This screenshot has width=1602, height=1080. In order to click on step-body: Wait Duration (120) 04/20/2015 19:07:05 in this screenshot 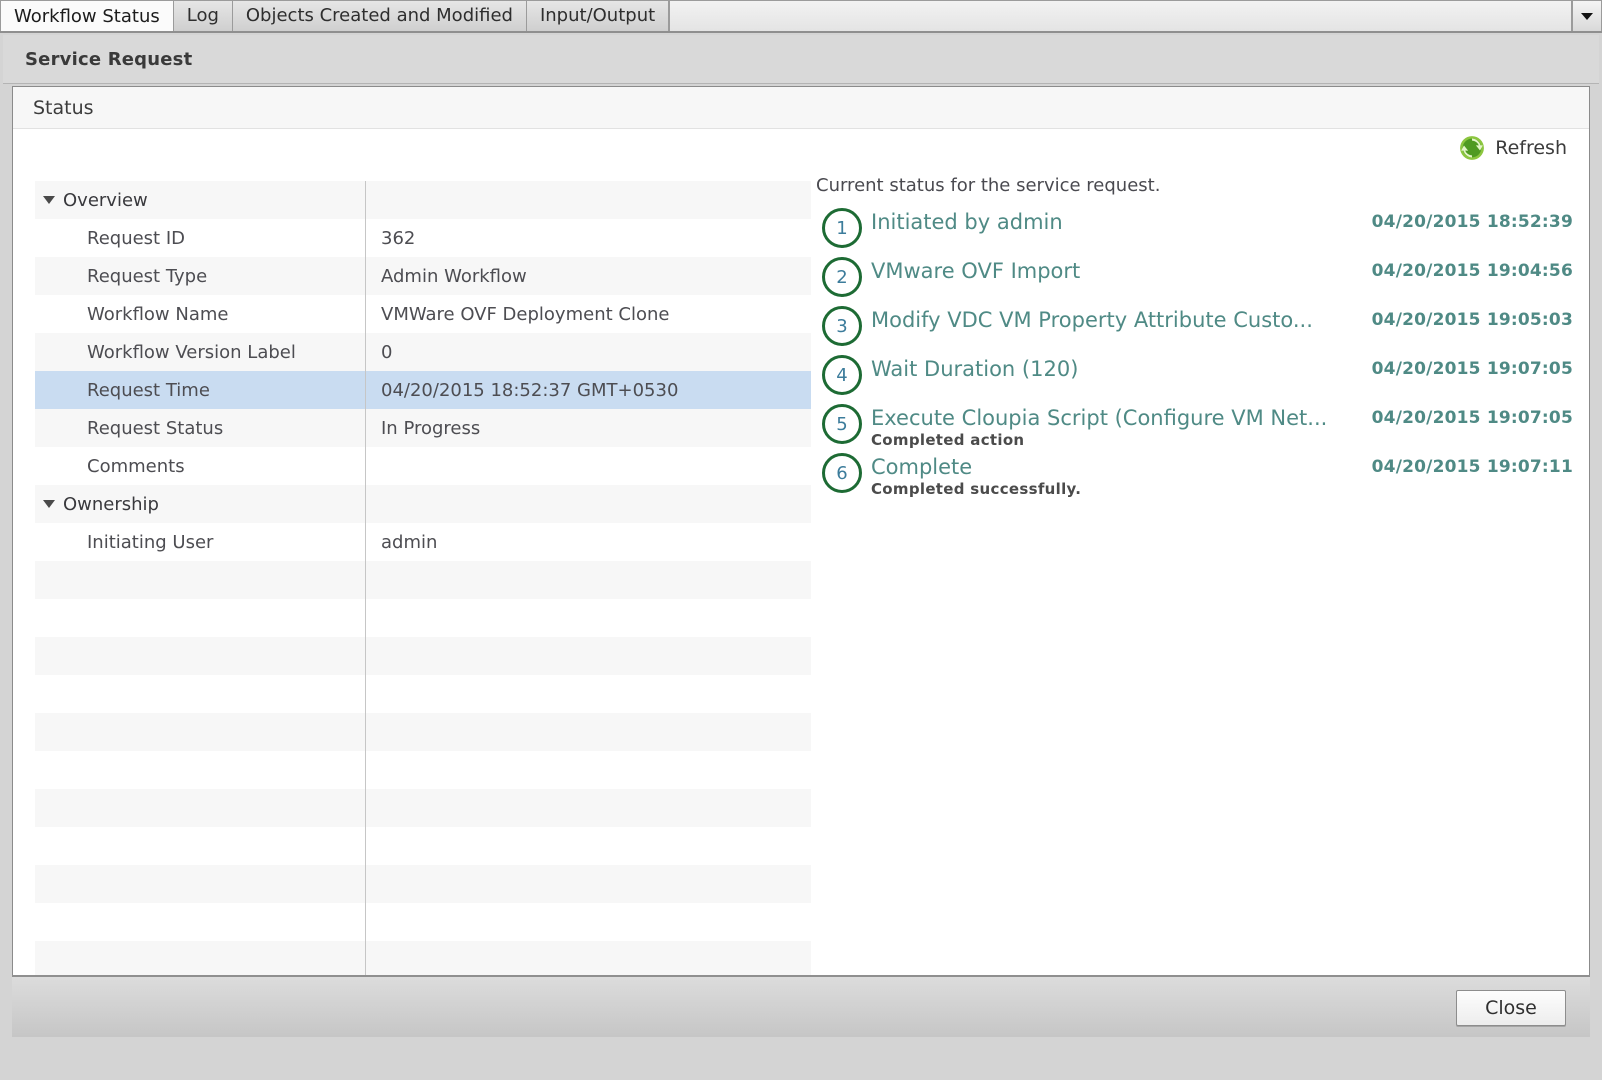, I will do `click(1222, 368)`.